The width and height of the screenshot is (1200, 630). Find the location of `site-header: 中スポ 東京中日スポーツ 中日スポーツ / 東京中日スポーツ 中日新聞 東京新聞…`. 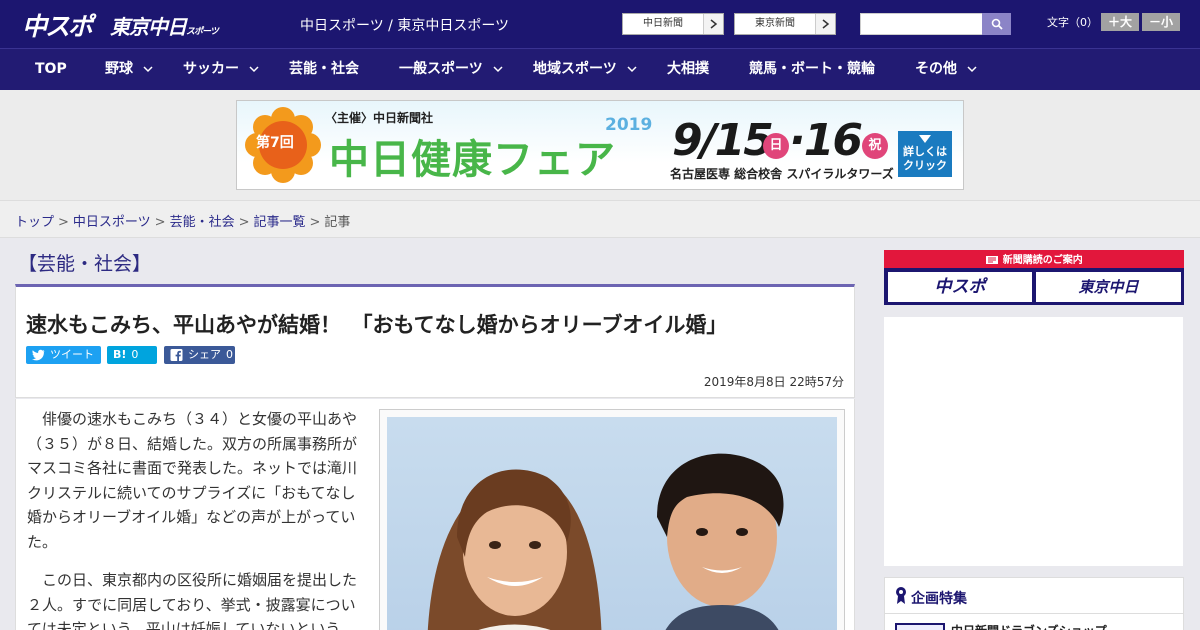

site-header: 中スポ 東京中日スポーツ 中日スポーツ / 東京中日スポーツ 中日新聞 東京新聞… is located at coordinates (600, 24).